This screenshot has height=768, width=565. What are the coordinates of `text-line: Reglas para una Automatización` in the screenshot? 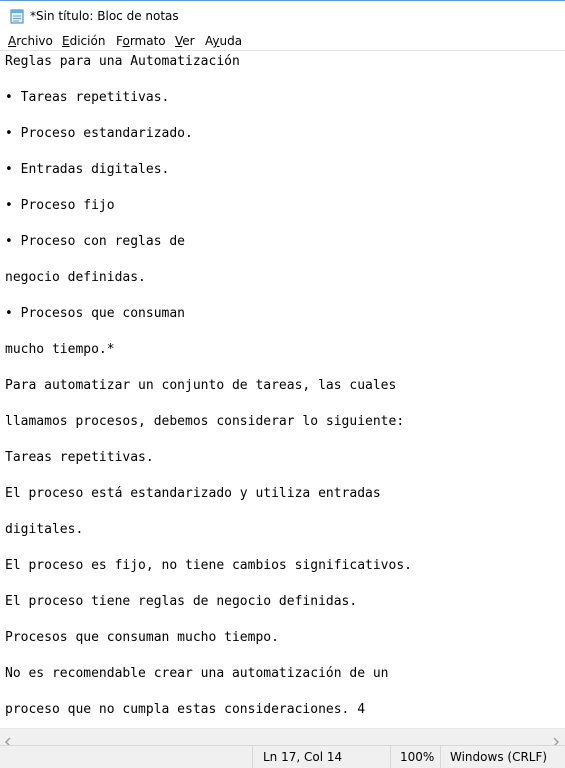 It's located at (122, 61).